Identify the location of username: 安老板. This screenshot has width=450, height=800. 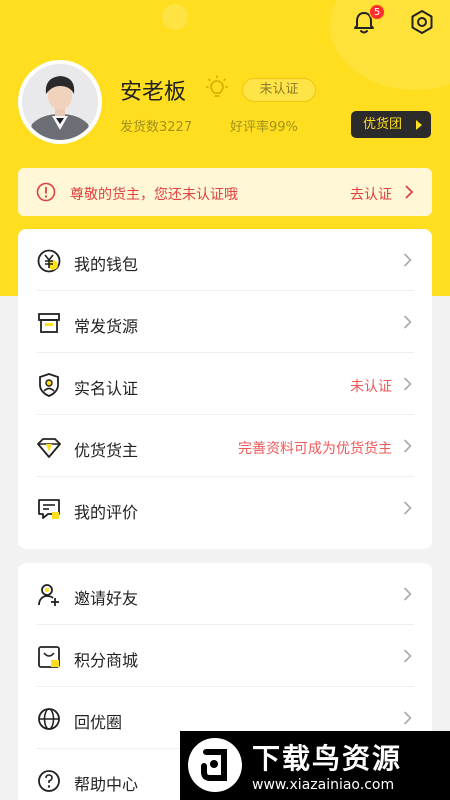
(153, 92).